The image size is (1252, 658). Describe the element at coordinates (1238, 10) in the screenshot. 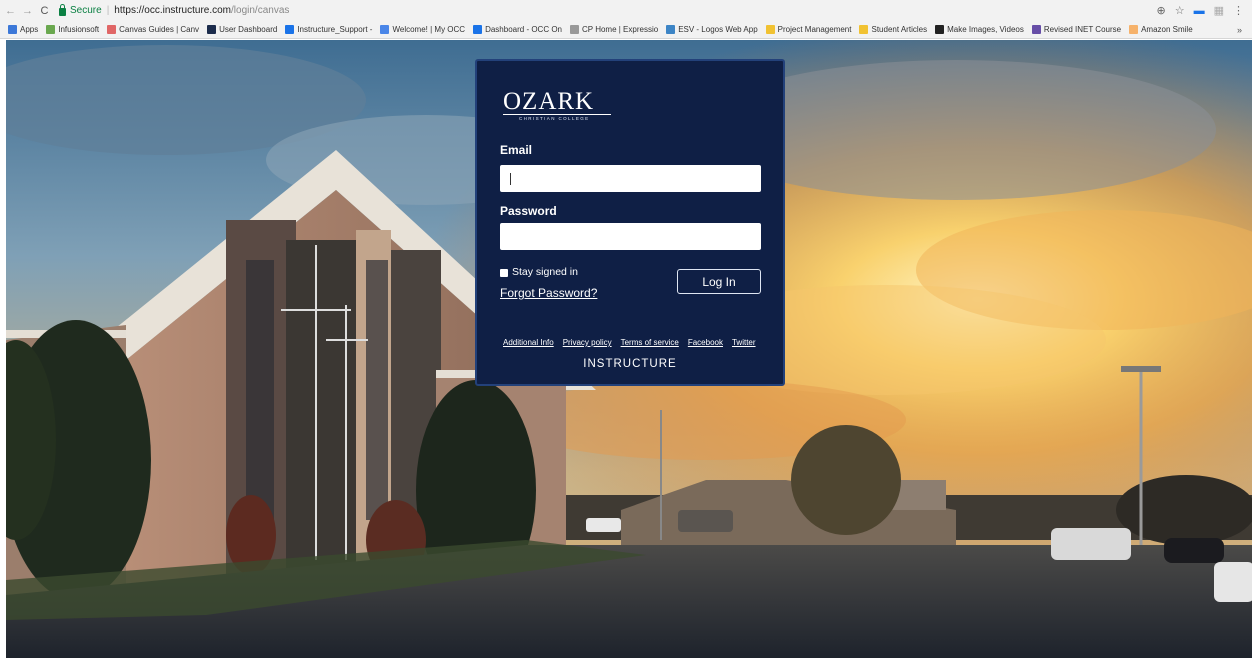

I see `menu-icon: ⋮` at that location.